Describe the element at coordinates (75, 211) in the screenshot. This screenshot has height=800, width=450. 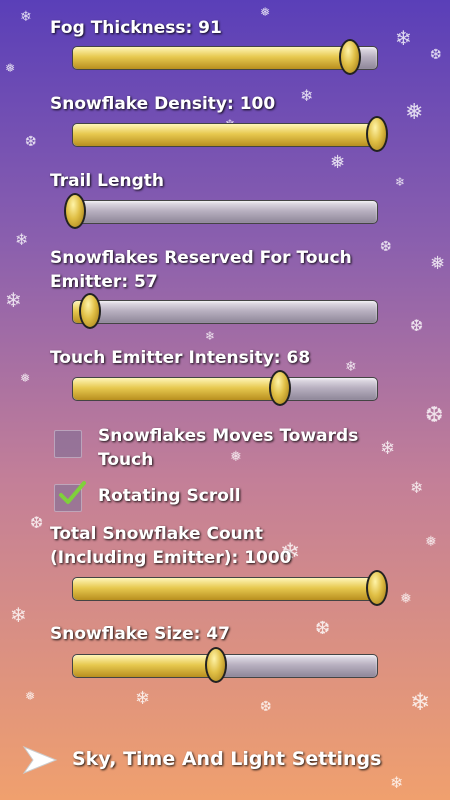
I see `trail-length-thumb` at that location.